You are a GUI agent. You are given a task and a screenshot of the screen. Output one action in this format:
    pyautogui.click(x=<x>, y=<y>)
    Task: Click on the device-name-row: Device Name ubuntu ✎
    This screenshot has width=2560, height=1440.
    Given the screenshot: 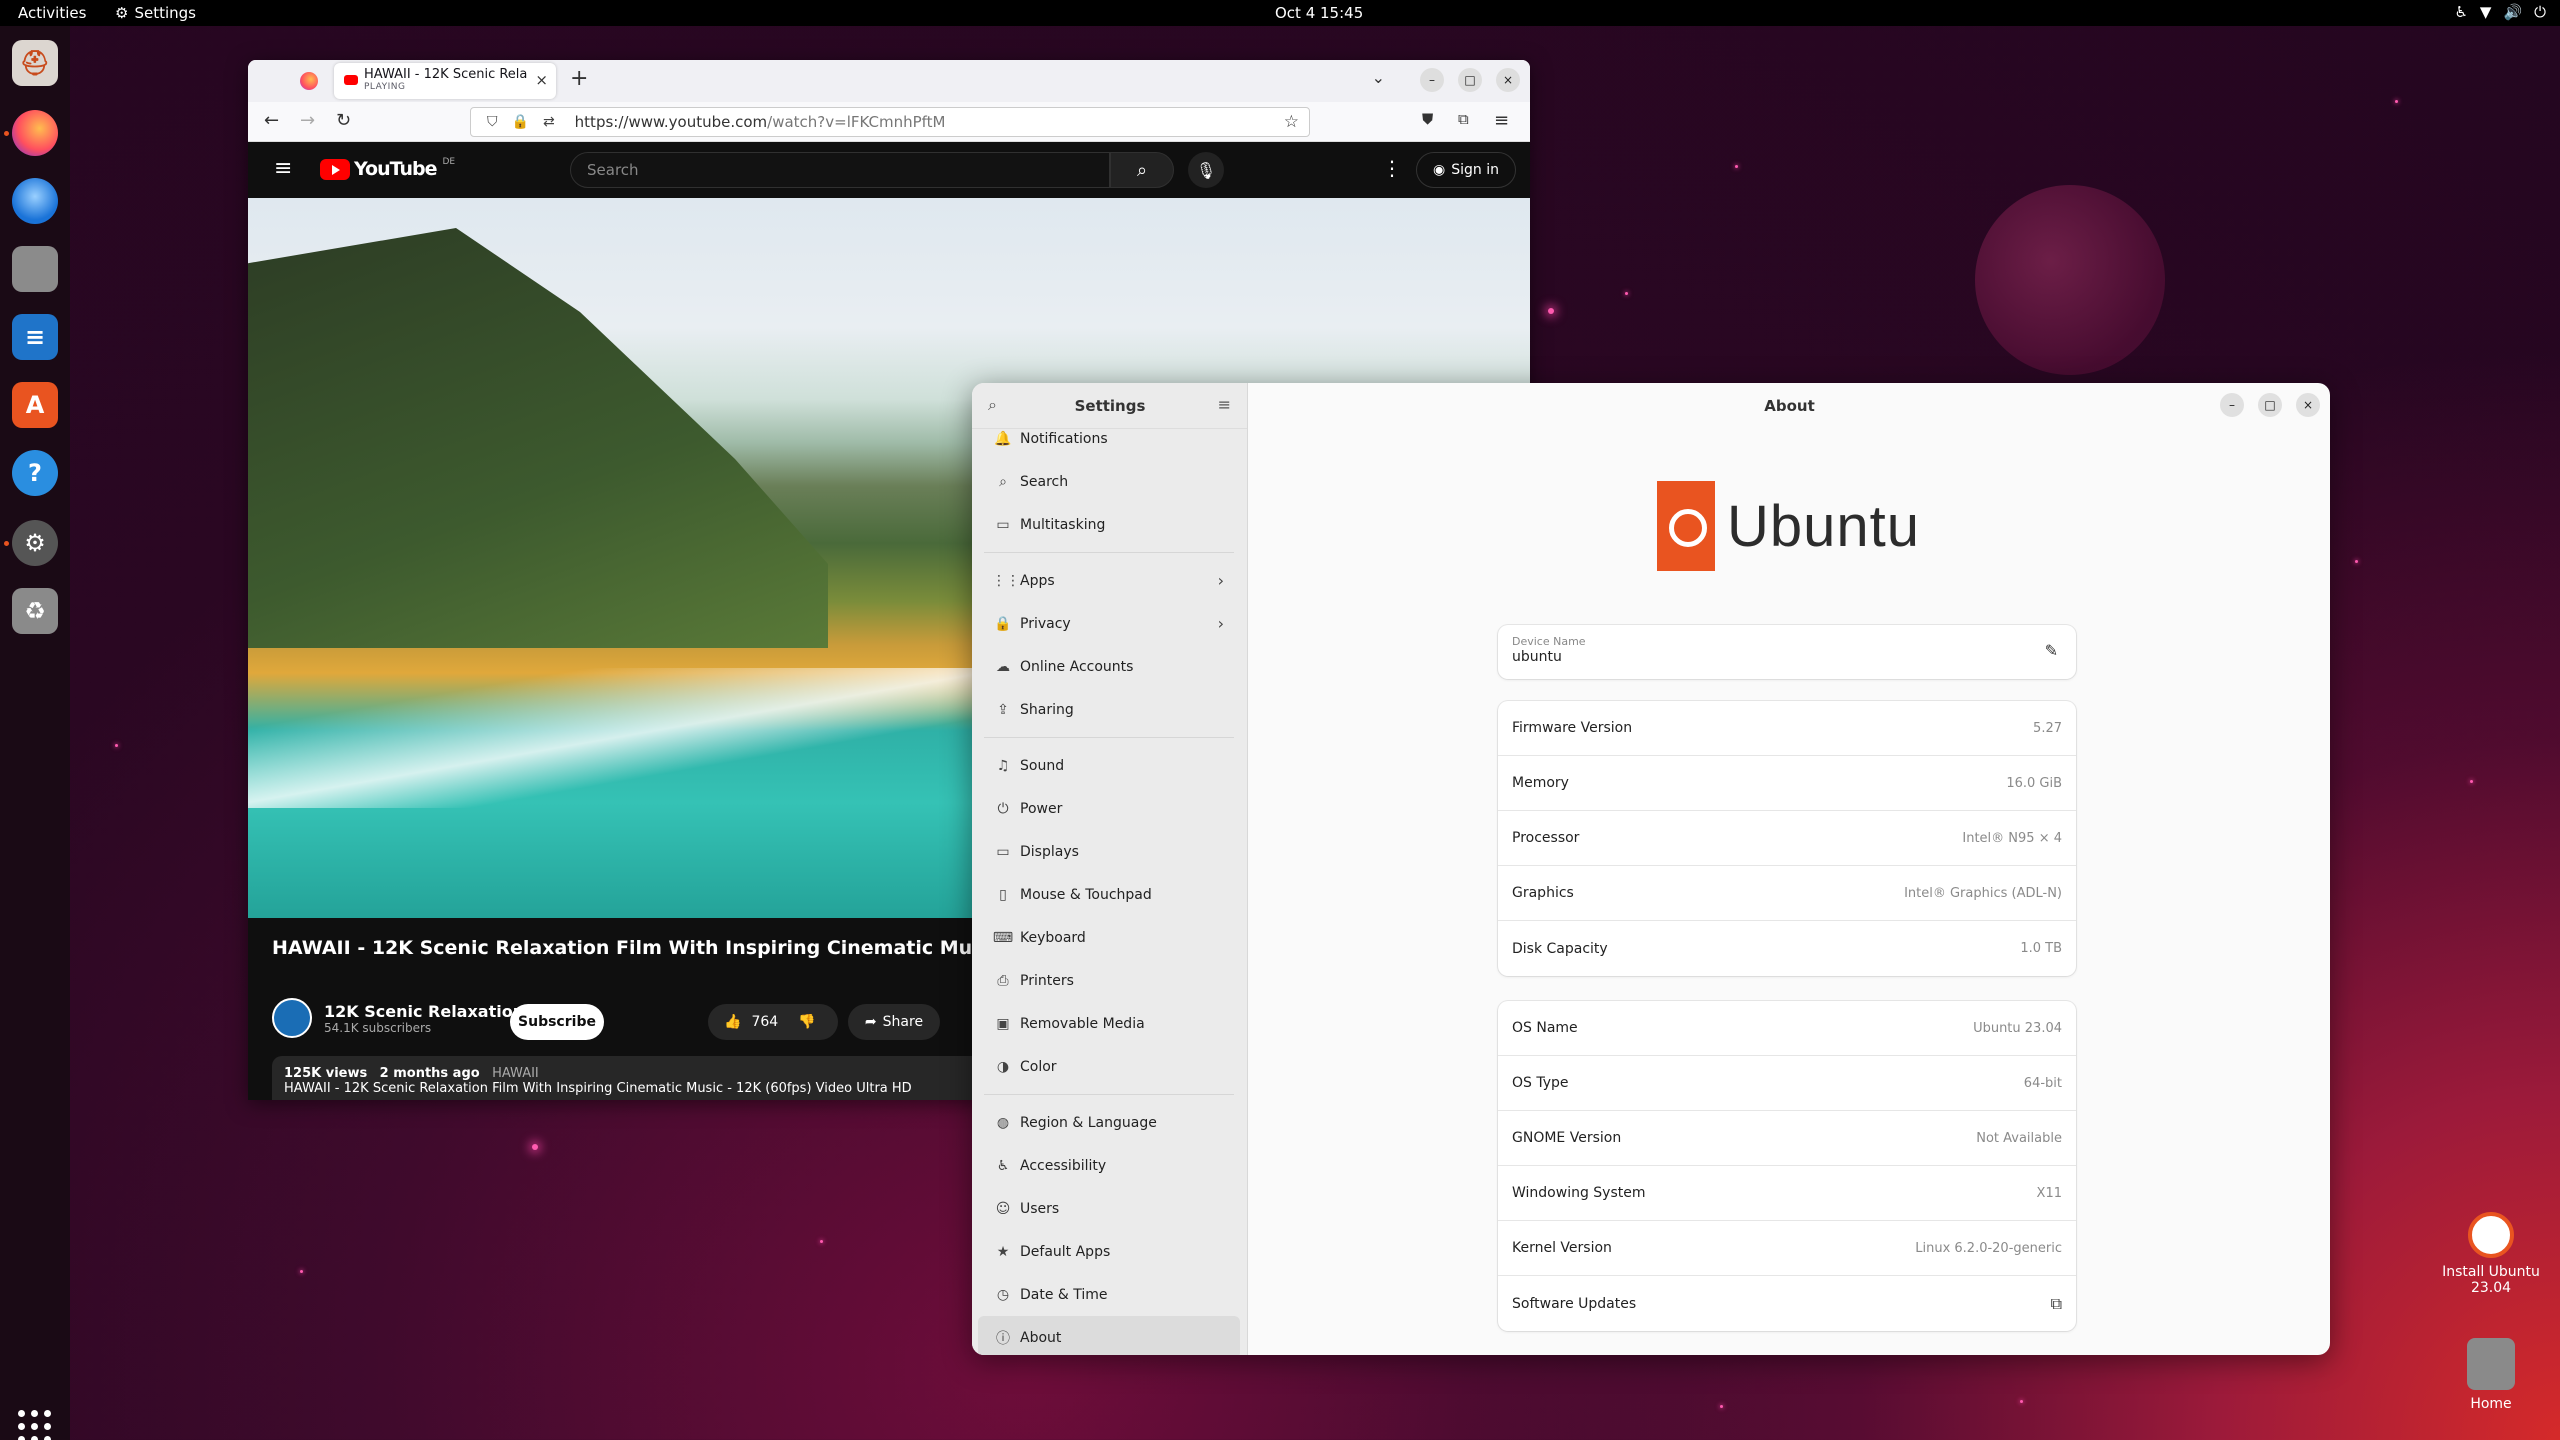 What is the action you would take?
    pyautogui.click(x=1787, y=652)
    